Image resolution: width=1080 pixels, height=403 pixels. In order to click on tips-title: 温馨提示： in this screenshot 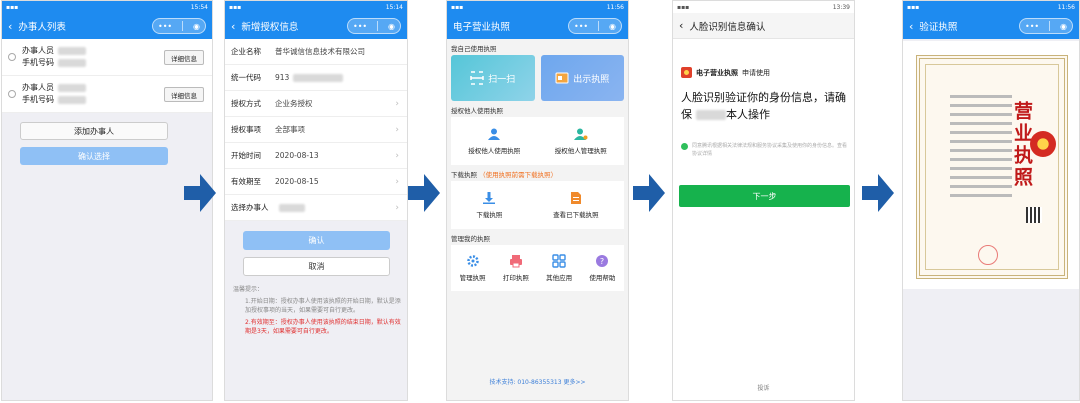, I will do `click(248, 289)`.